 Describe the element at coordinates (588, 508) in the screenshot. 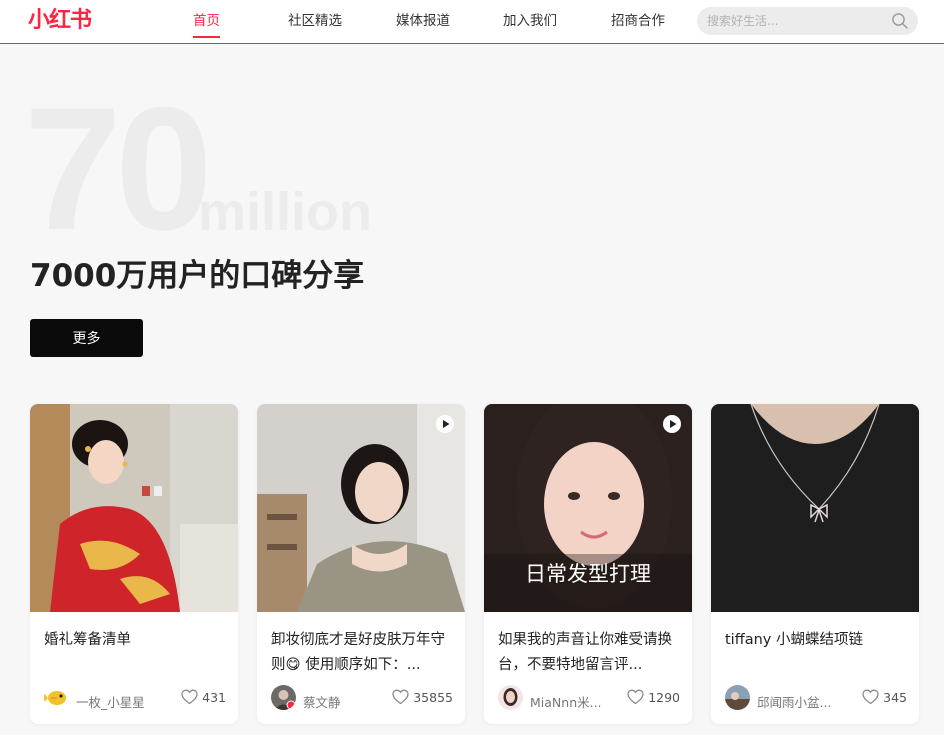

I see `hair-video-thumbnail: 日常发型打理` at that location.